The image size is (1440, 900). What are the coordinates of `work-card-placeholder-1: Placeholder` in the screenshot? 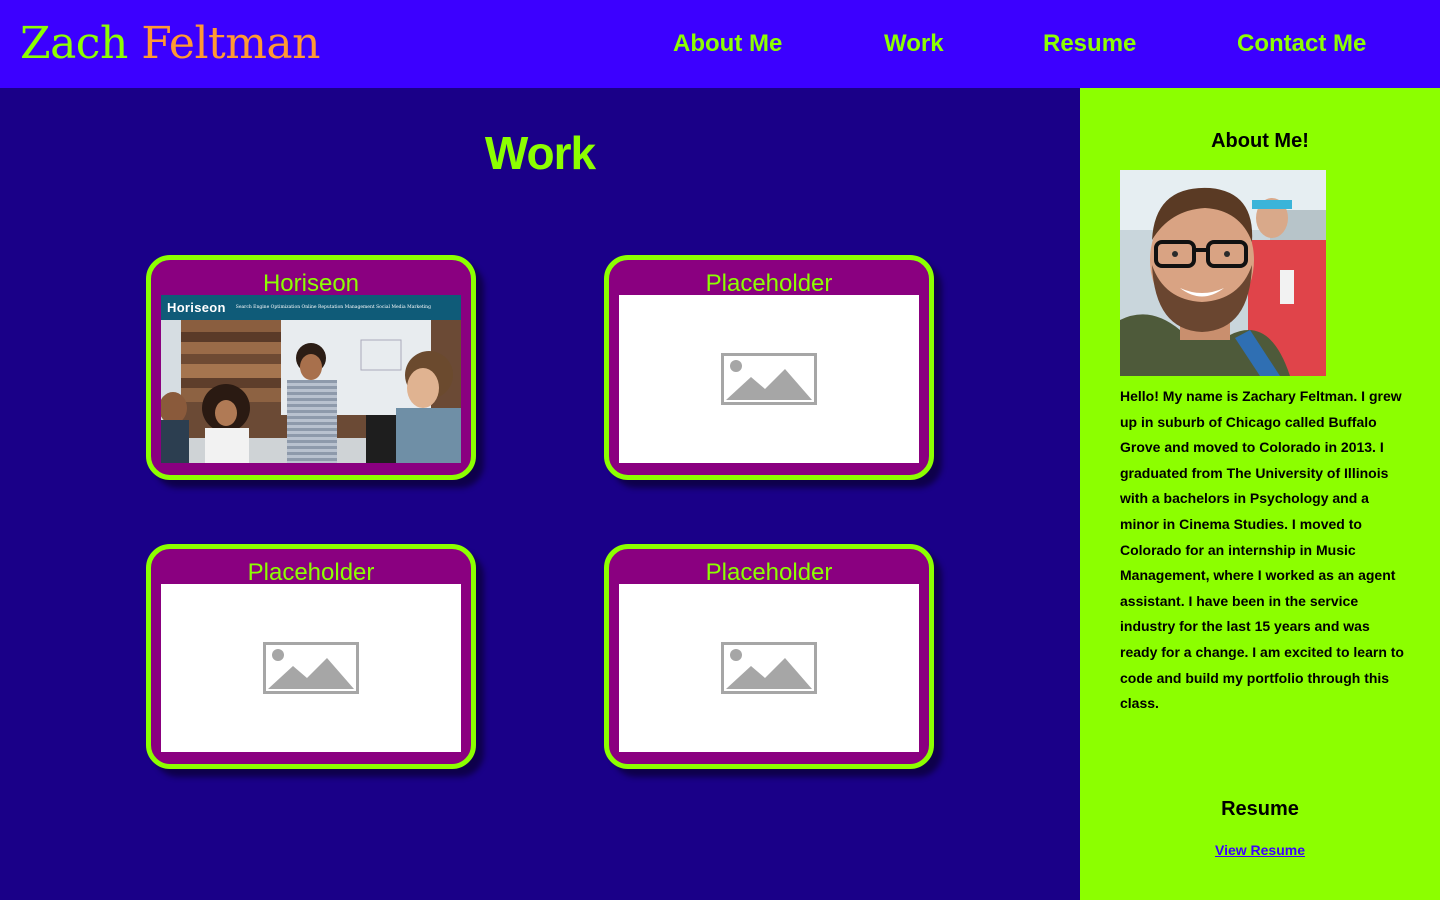 It's located at (769, 367).